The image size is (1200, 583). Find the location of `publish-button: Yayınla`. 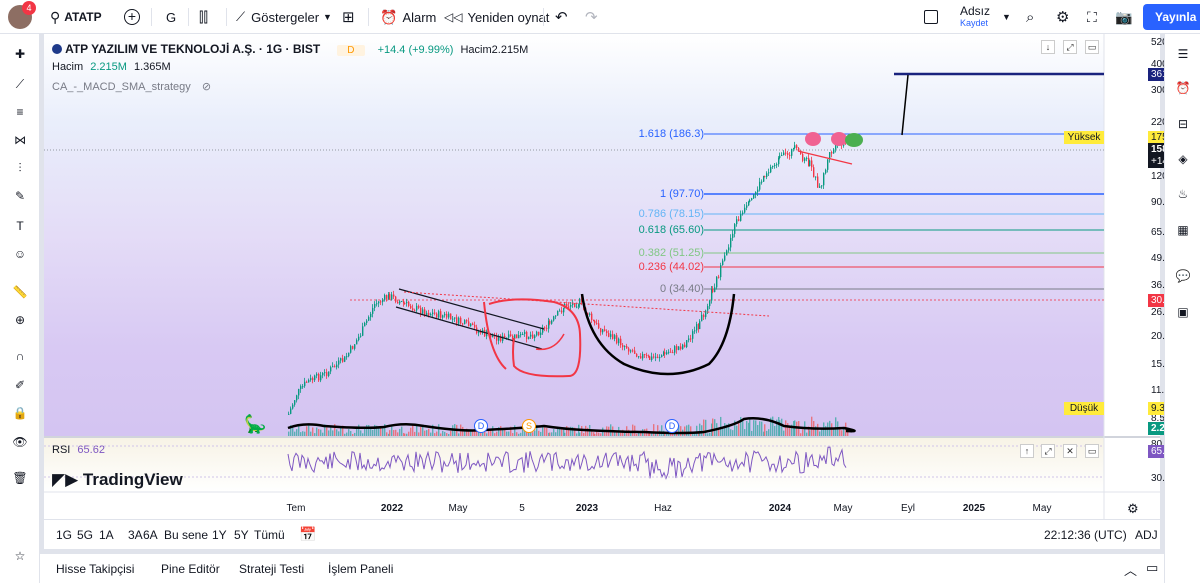

publish-button: Yayınla is located at coordinates (1171, 17).